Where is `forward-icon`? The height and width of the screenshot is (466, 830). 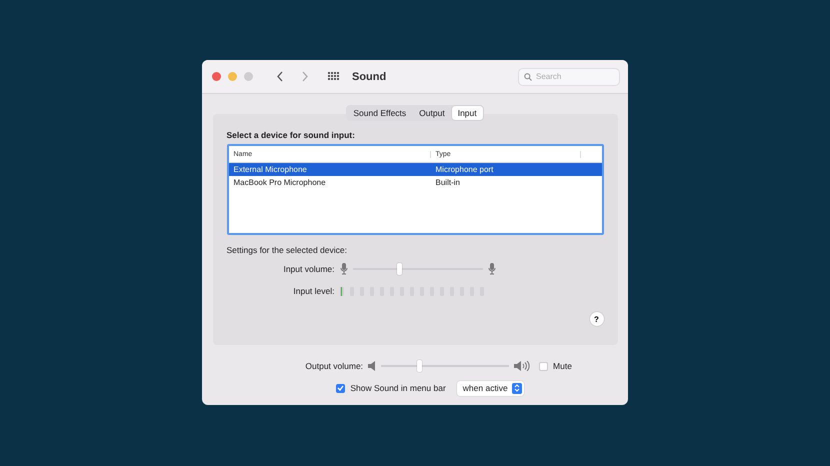 forward-icon is located at coordinates (305, 76).